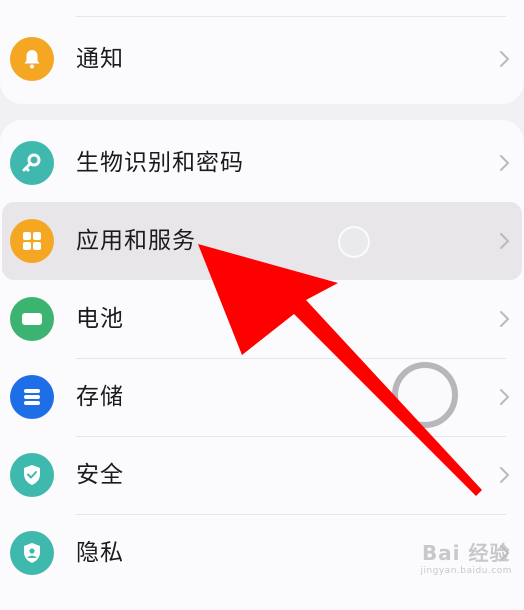  What do you see at coordinates (32, 163) in the screenshot?
I see `key-icon` at bounding box center [32, 163].